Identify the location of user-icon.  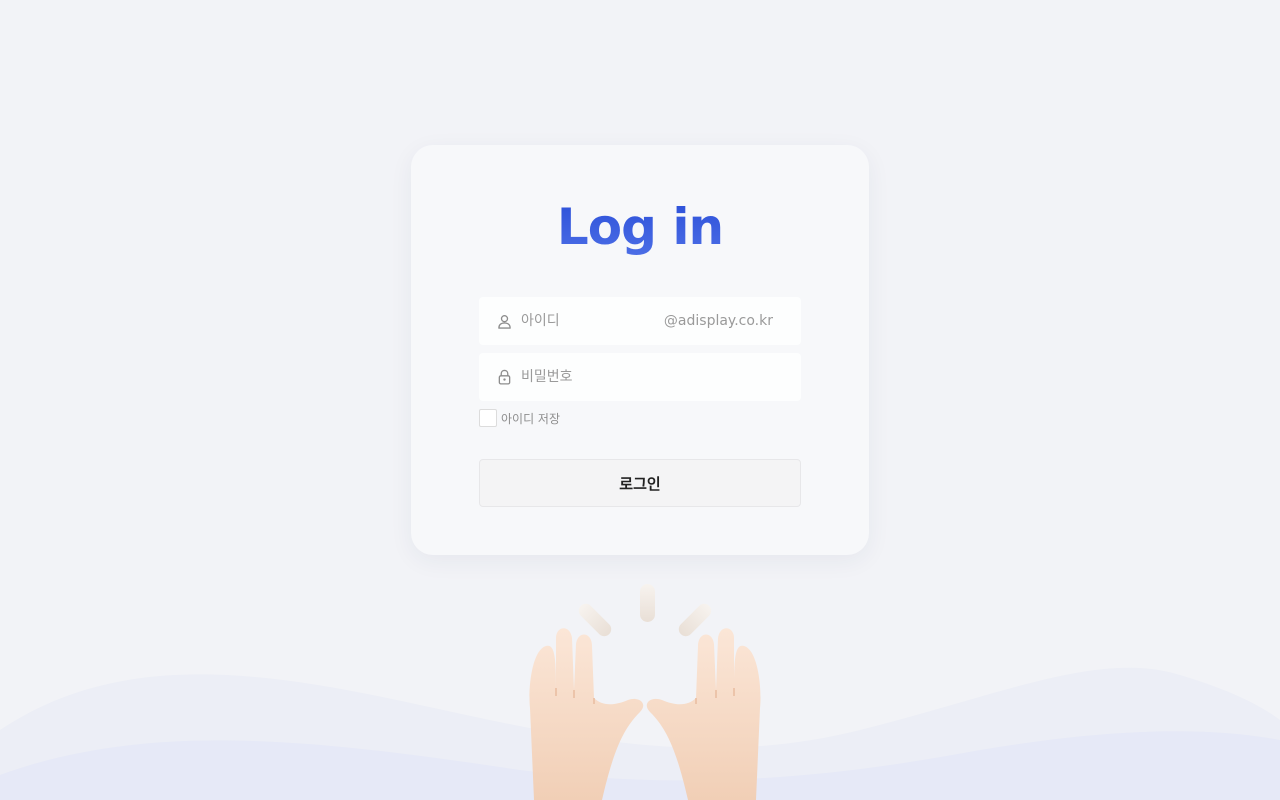
(504, 321).